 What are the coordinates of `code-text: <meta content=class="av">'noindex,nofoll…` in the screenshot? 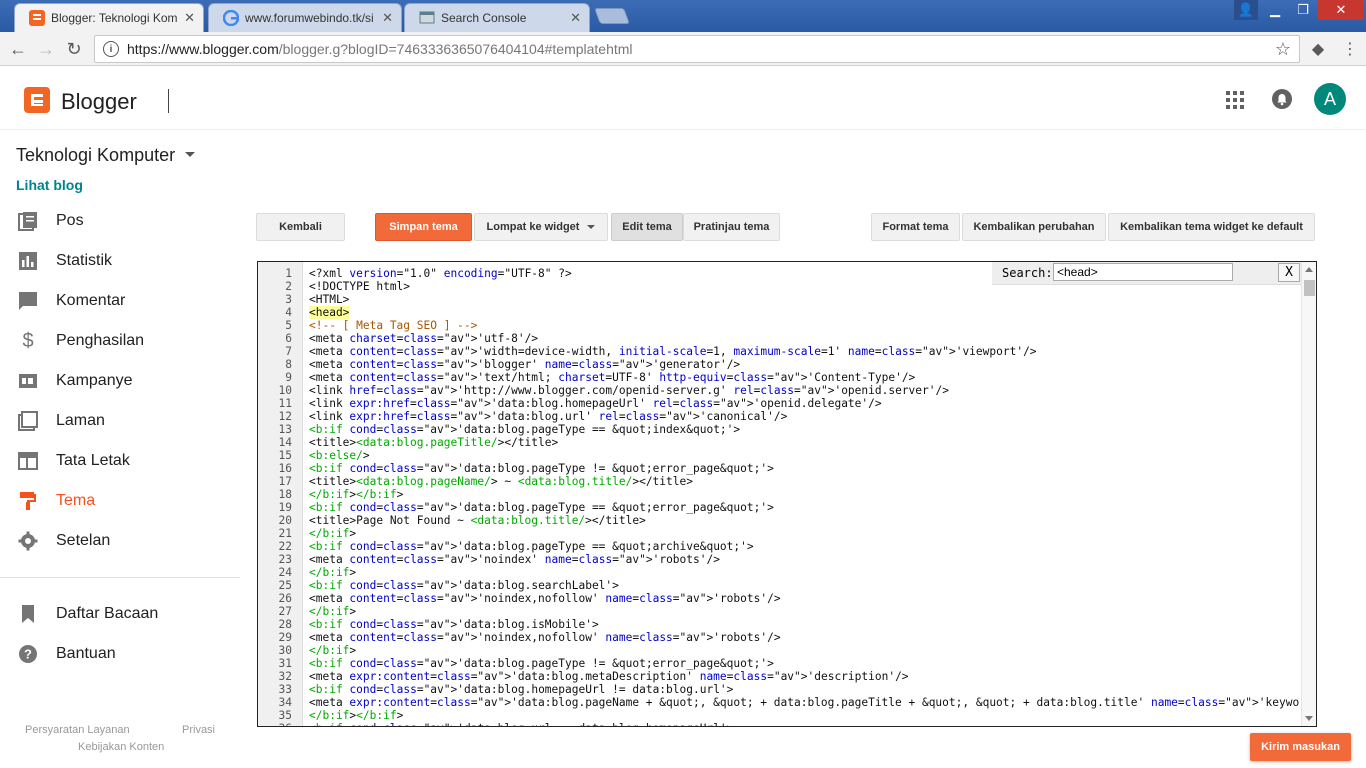 It's located at (545, 637).